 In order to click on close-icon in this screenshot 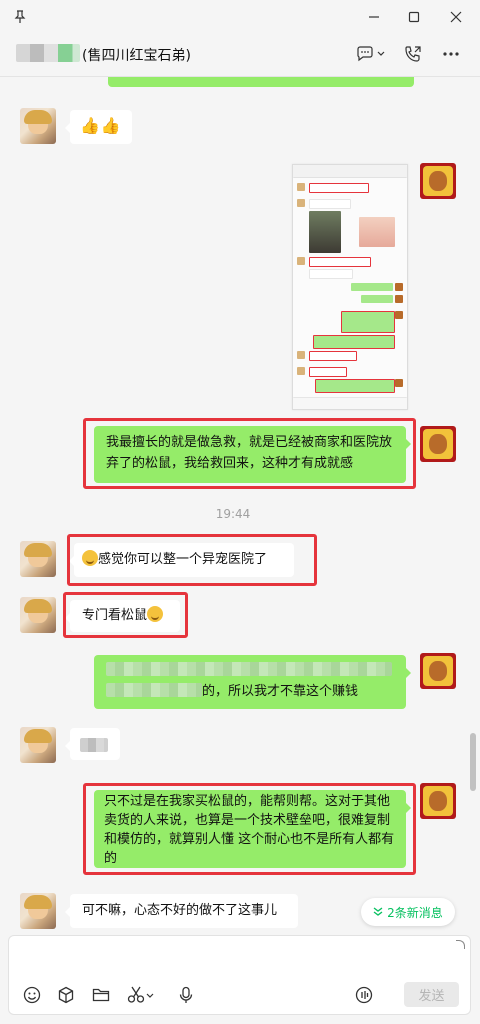, I will do `click(456, 17)`.